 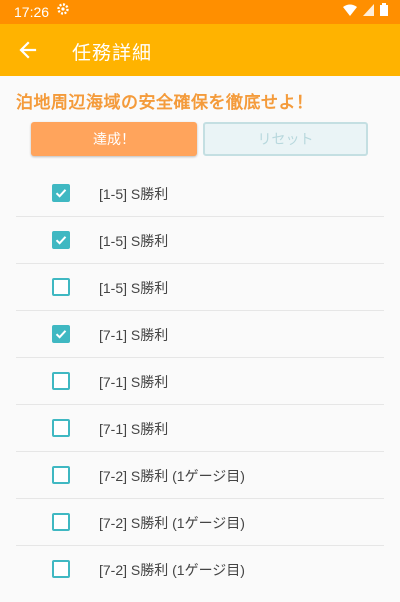 What do you see at coordinates (384, 12) in the screenshot?
I see `battery-icon` at bounding box center [384, 12].